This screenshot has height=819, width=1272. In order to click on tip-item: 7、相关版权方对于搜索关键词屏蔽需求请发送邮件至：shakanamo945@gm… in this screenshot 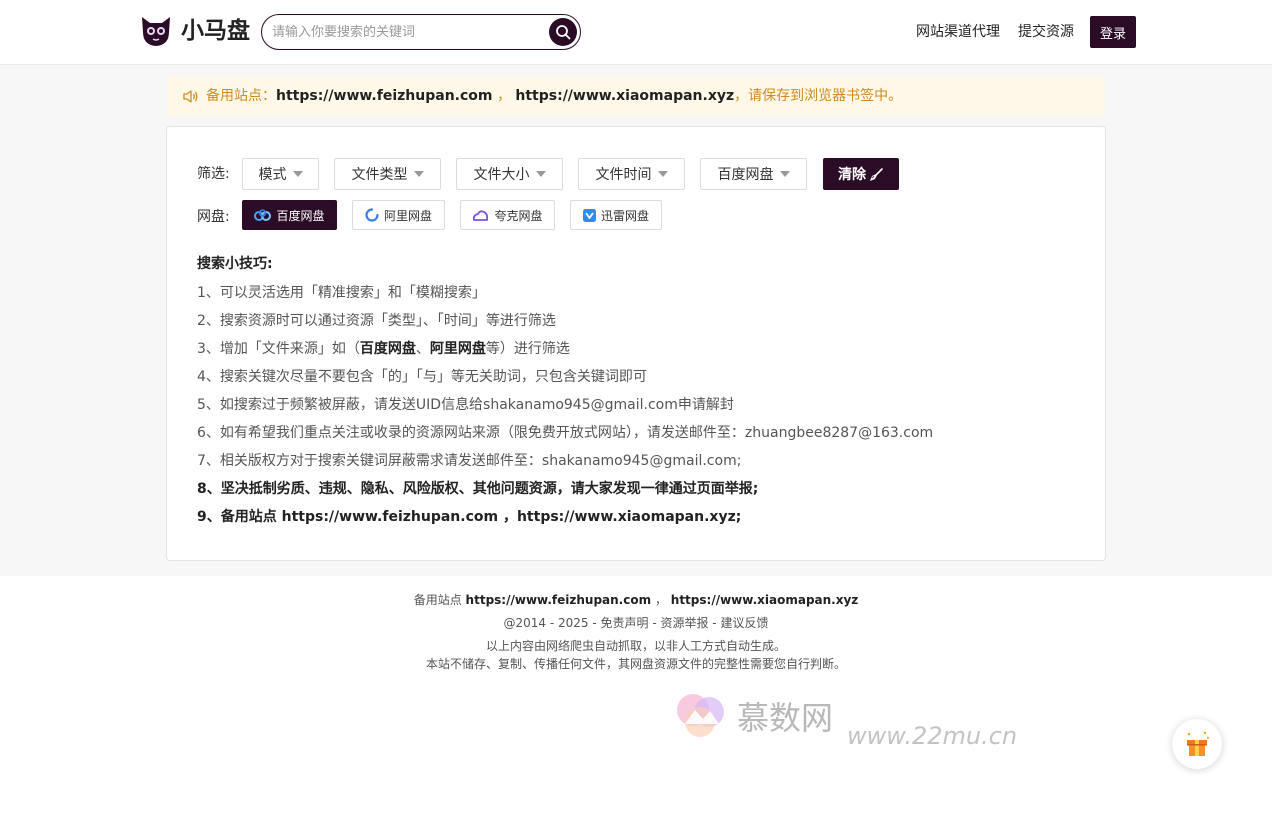, I will do `click(469, 461)`.